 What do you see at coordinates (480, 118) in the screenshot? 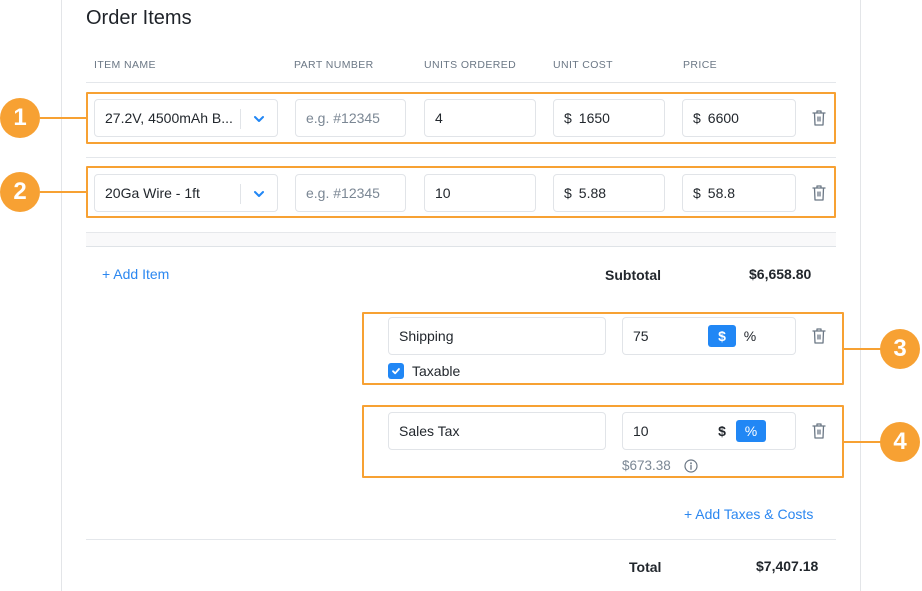
I see `units-ordered-input: 4` at bounding box center [480, 118].